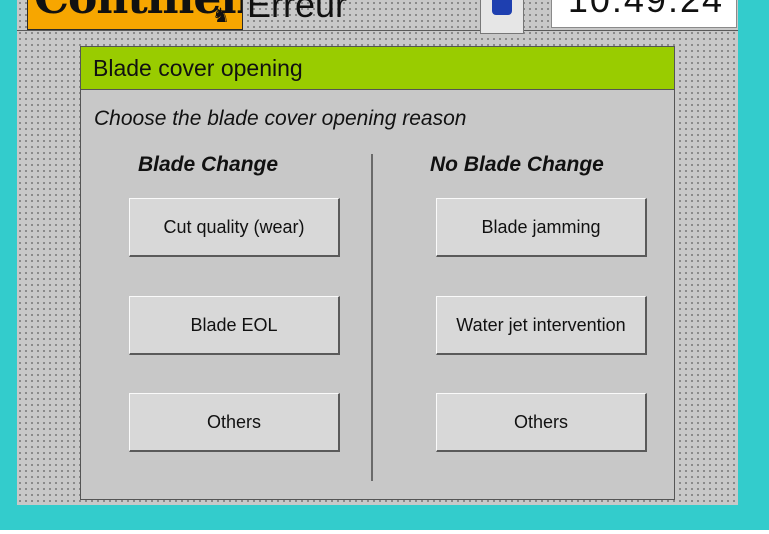 The width and height of the screenshot is (769, 534). Describe the element at coordinates (234, 422) in the screenshot. I see `blade-change-others-button: Others` at that location.